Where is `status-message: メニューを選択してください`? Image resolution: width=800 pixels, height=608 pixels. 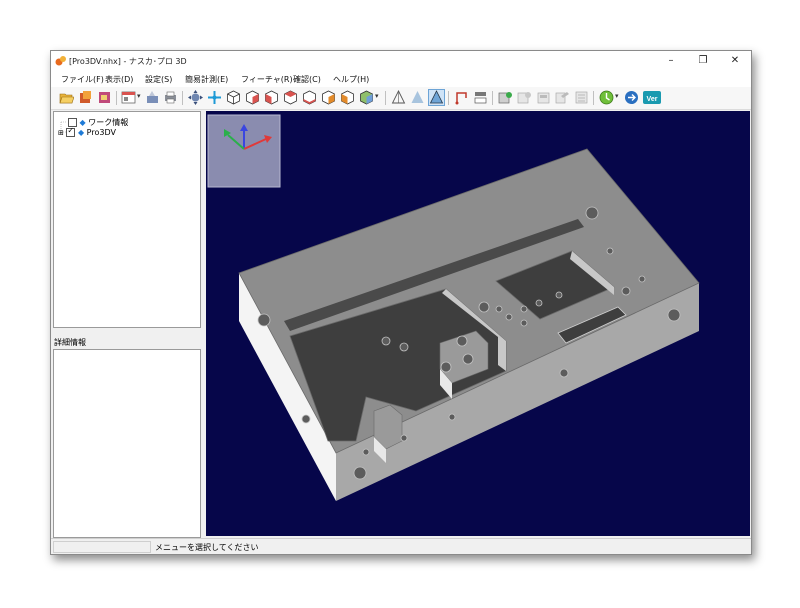
status-message: メニューを選択してください is located at coordinates (207, 547).